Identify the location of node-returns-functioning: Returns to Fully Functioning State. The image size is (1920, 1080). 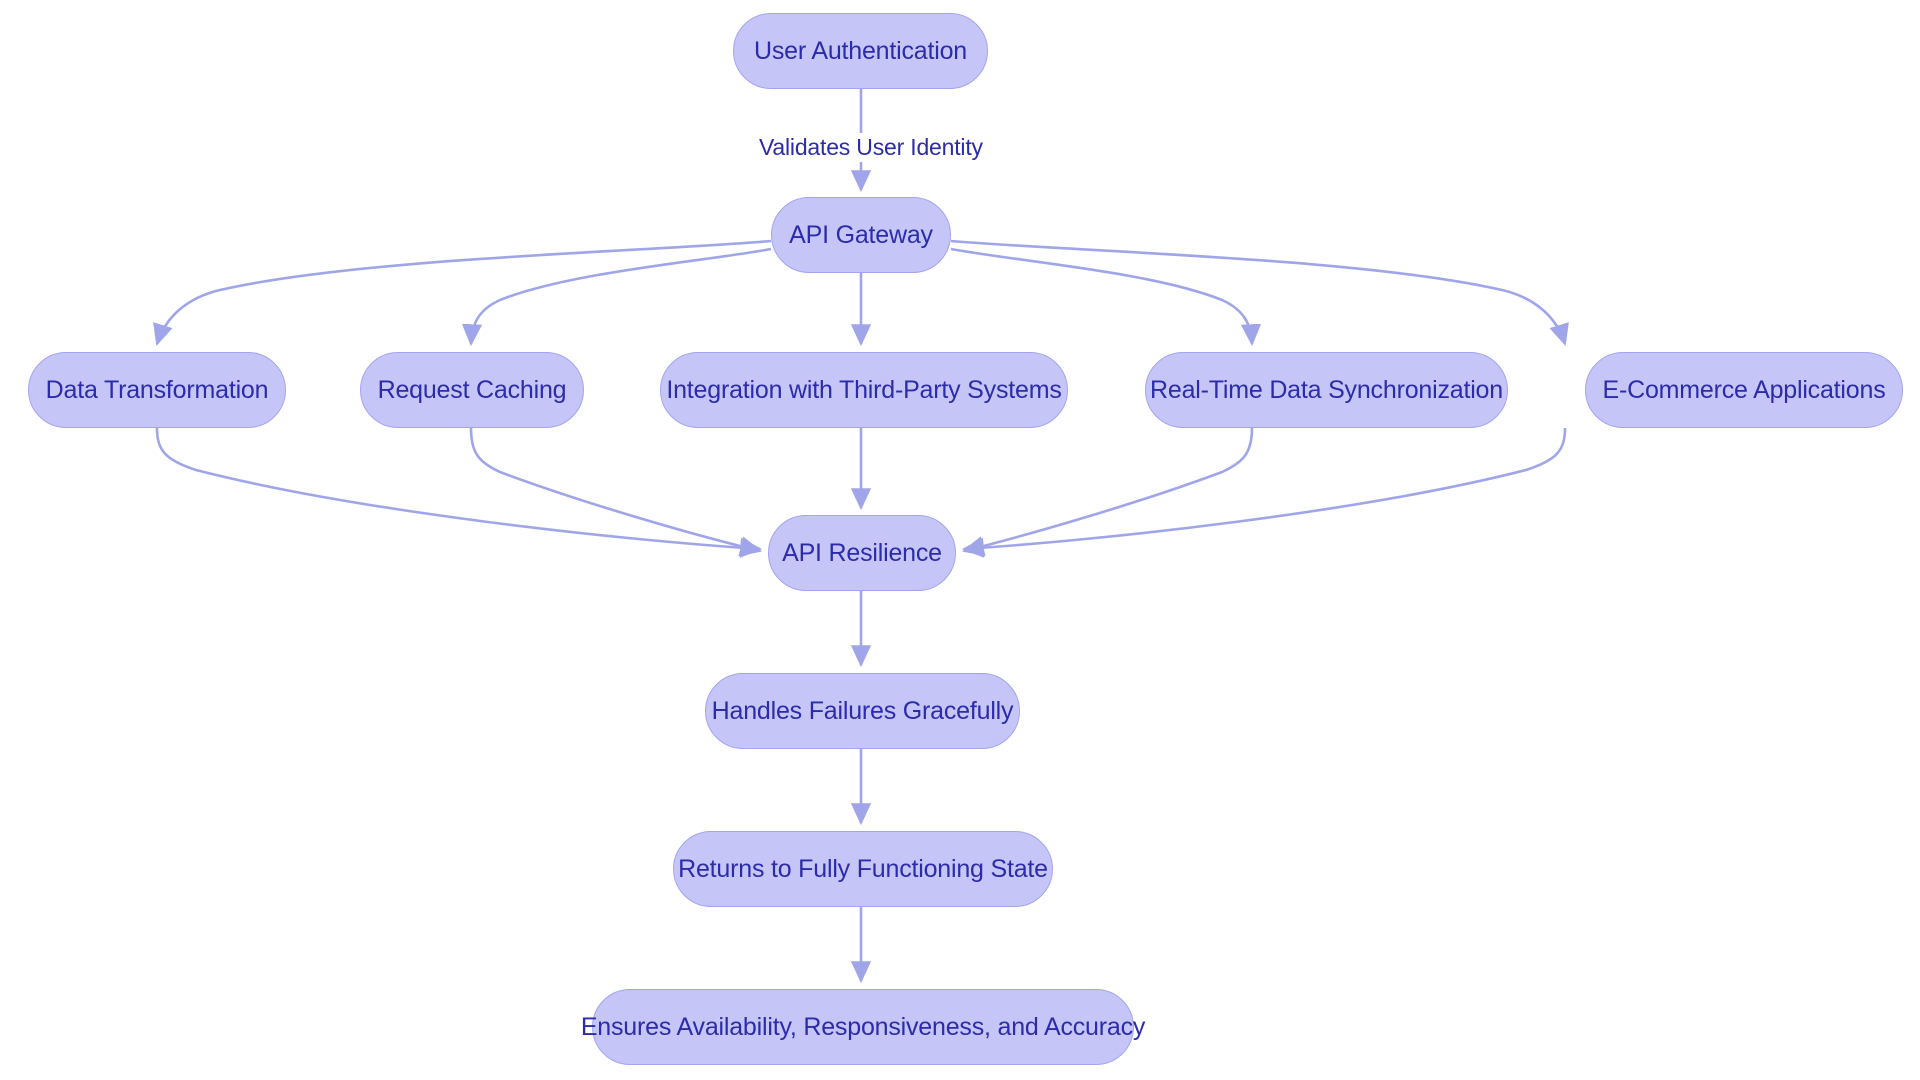
(863, 869).